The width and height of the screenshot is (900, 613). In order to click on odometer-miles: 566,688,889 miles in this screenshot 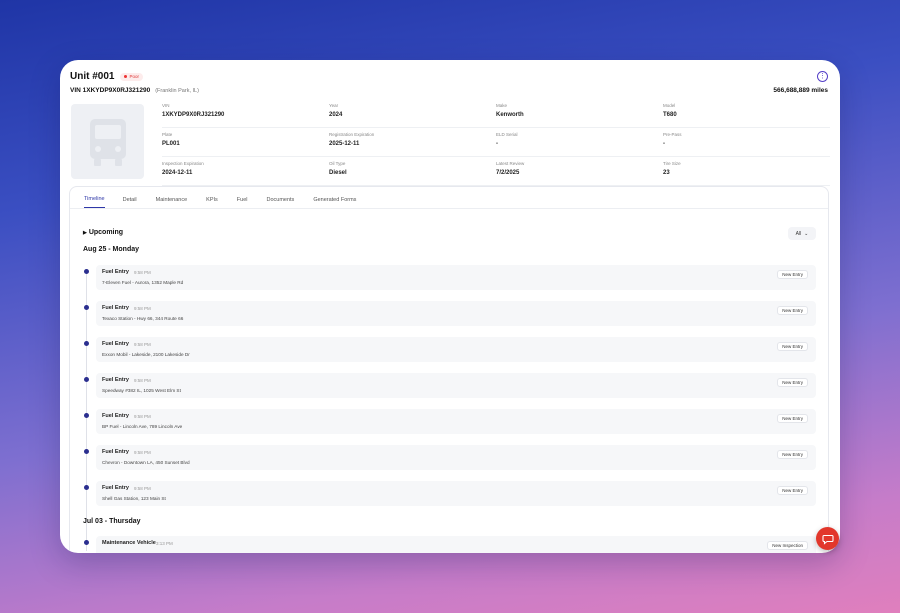, I will do `click(800, 90)`.